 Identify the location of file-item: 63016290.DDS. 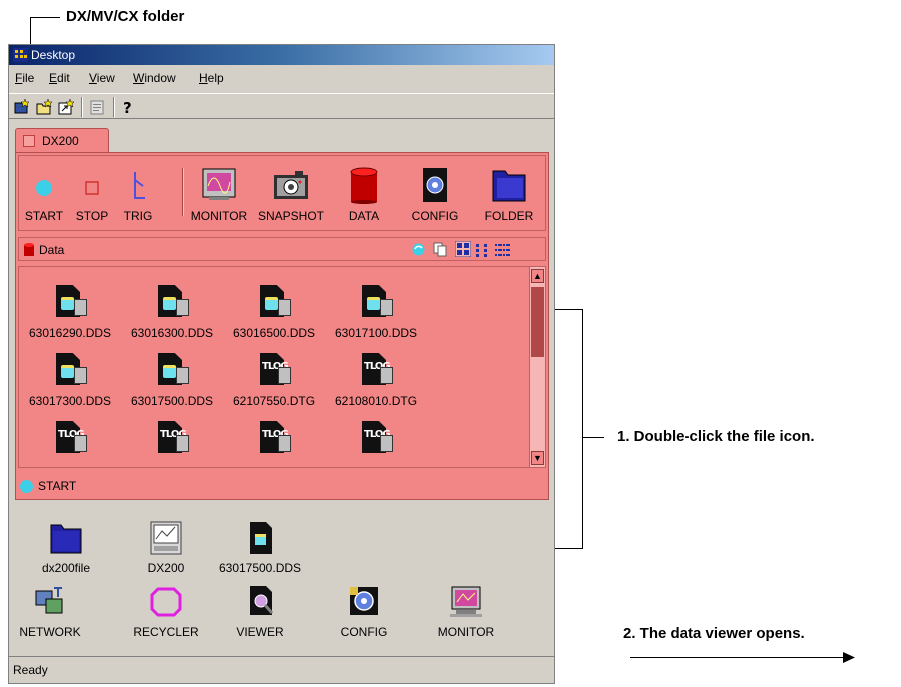
(70, 312).